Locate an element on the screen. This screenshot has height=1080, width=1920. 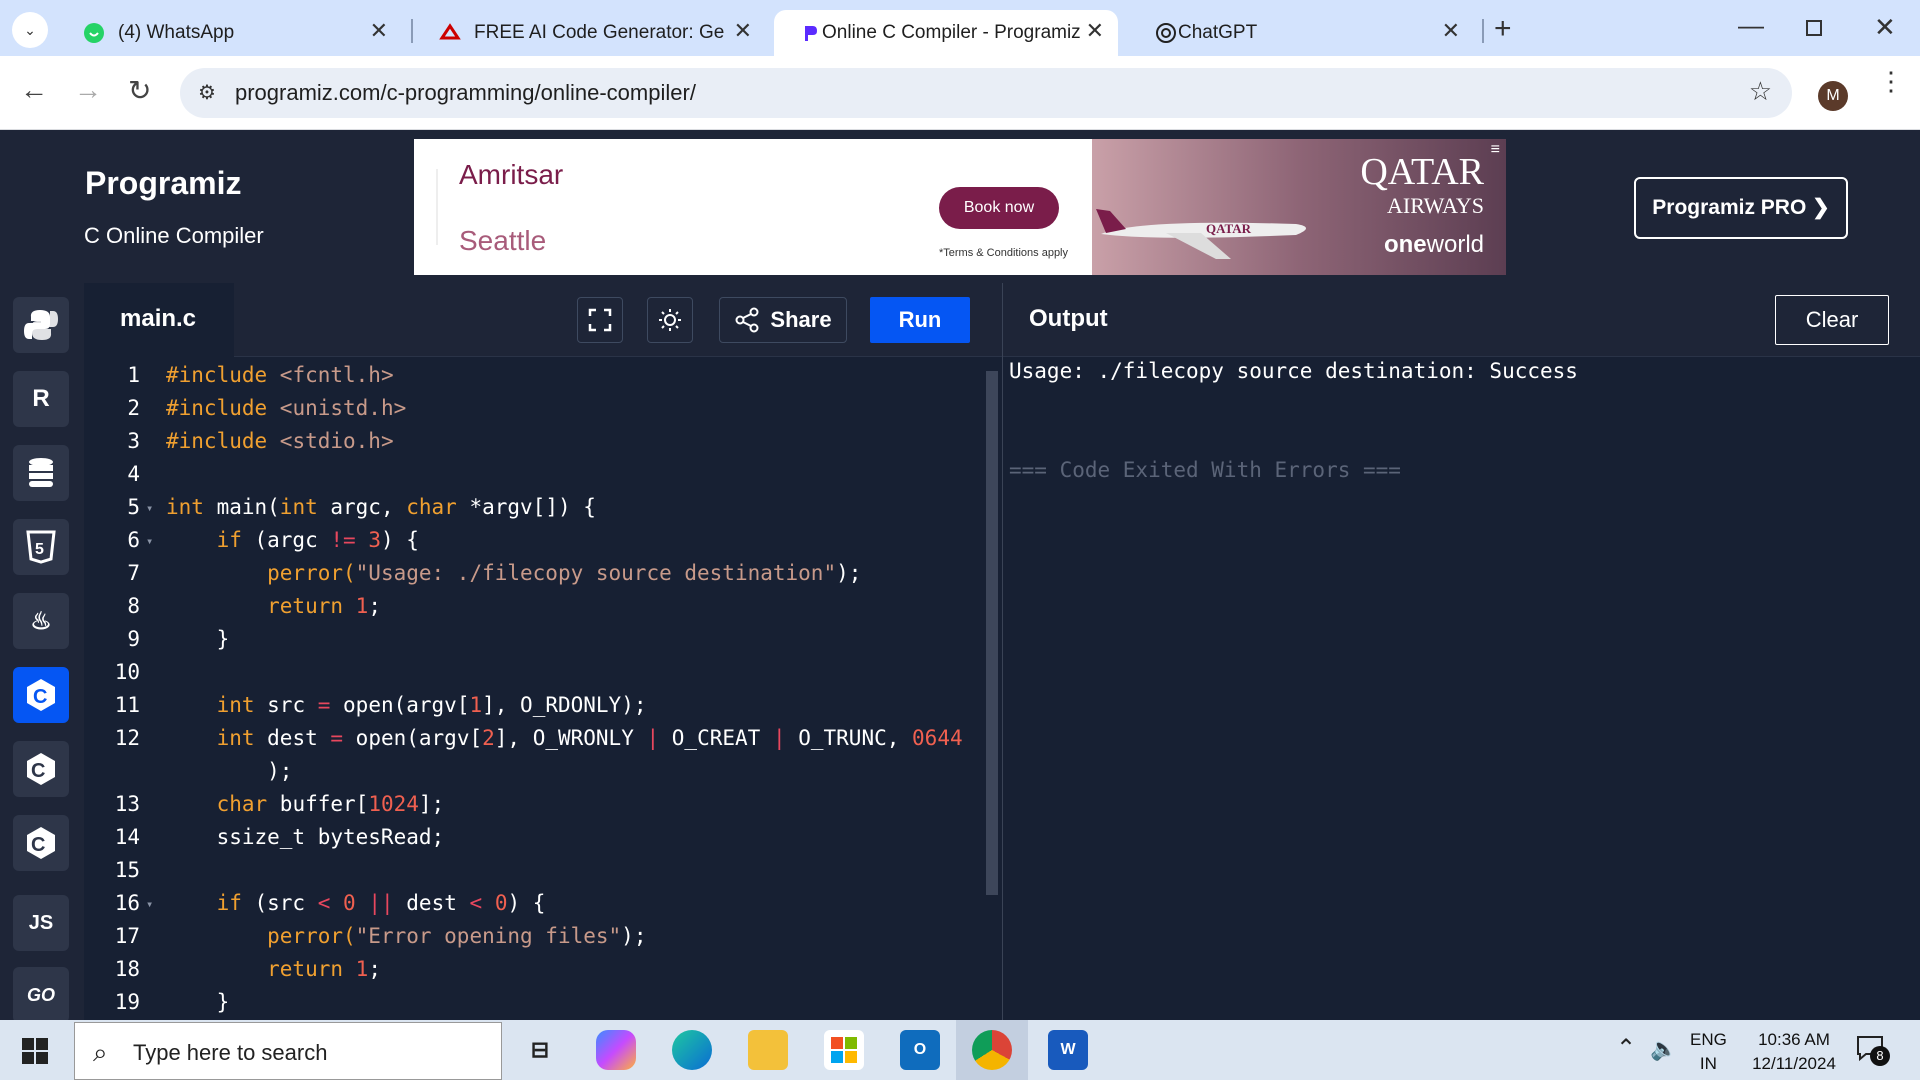
language-sidebar: R 5 ♨ C C C JS GO is located at coordinates (42, 653).